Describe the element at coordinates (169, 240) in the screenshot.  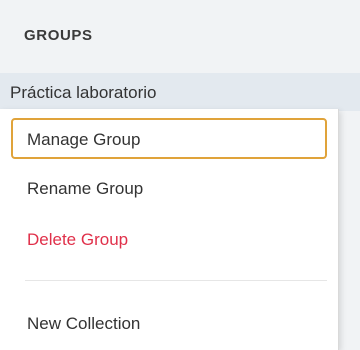
I see `delete-group-menu-item: Delete Group` at that location.